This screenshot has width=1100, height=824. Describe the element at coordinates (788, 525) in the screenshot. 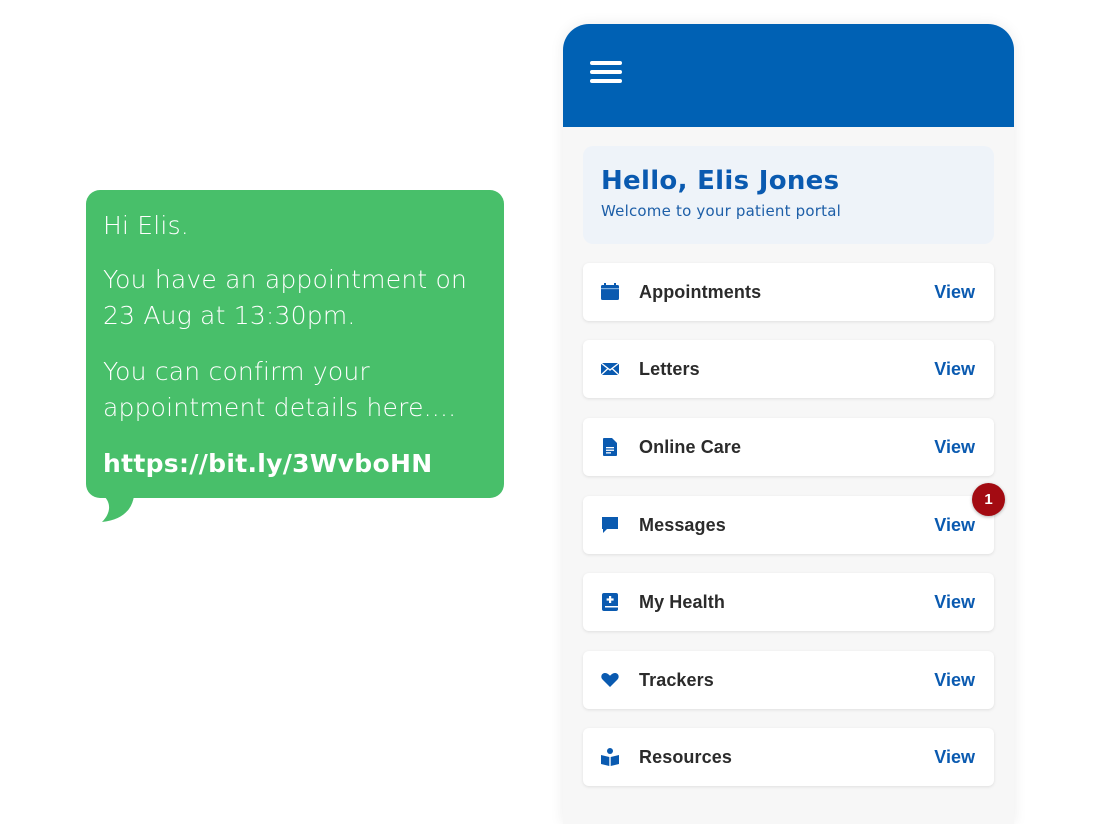

I see `menu-item-messages: Messages View` at that location.